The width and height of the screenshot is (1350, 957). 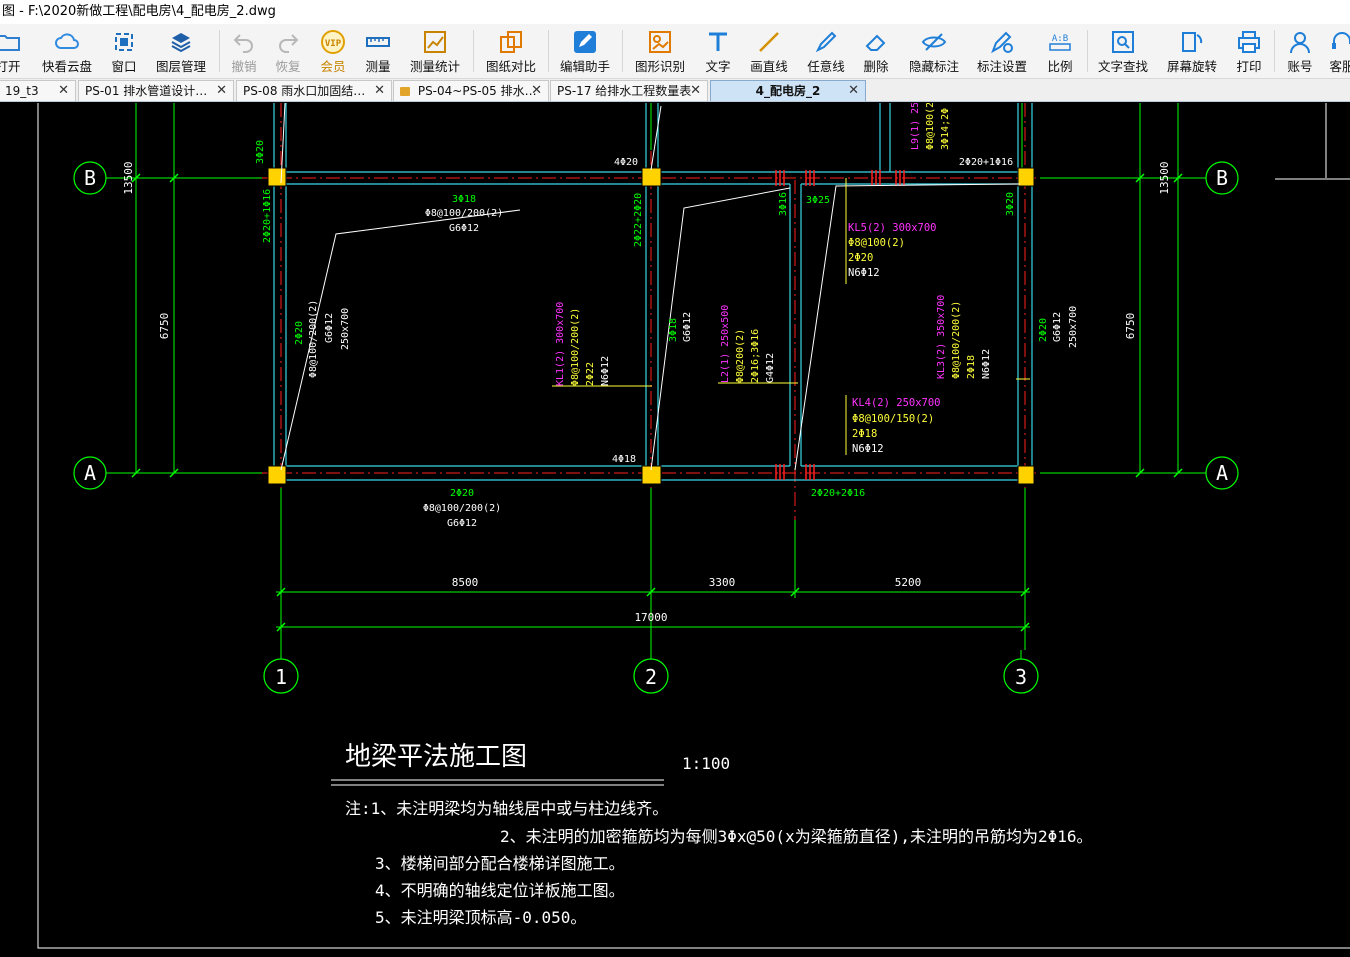 I want to click on tab-19-t3: 19_t3 ✕, so click(x=38, y=90).